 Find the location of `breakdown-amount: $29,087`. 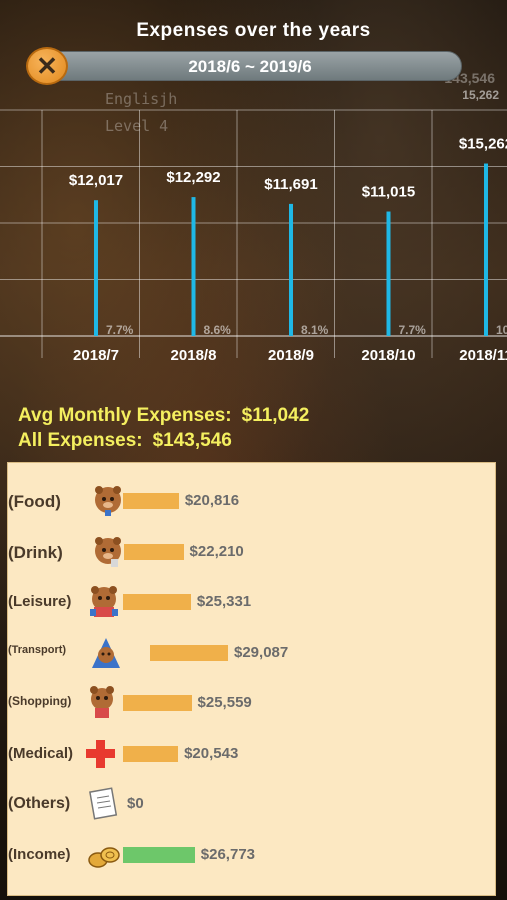

breakdown-amount: $29,087 is located at coordinates (261, 652).